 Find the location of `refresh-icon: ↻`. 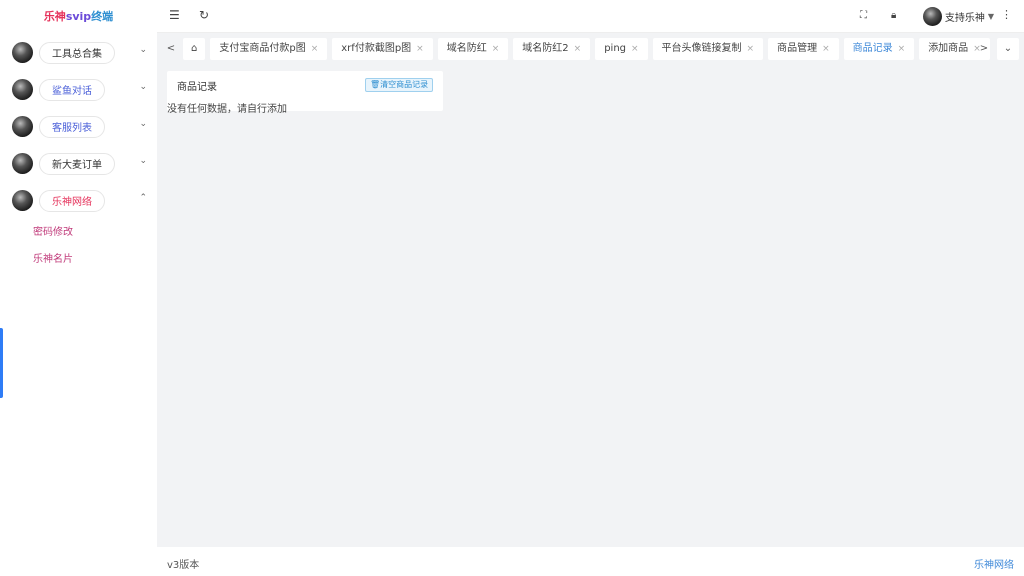

refresh-icon: ↻ is located at coordinates (204, 15).